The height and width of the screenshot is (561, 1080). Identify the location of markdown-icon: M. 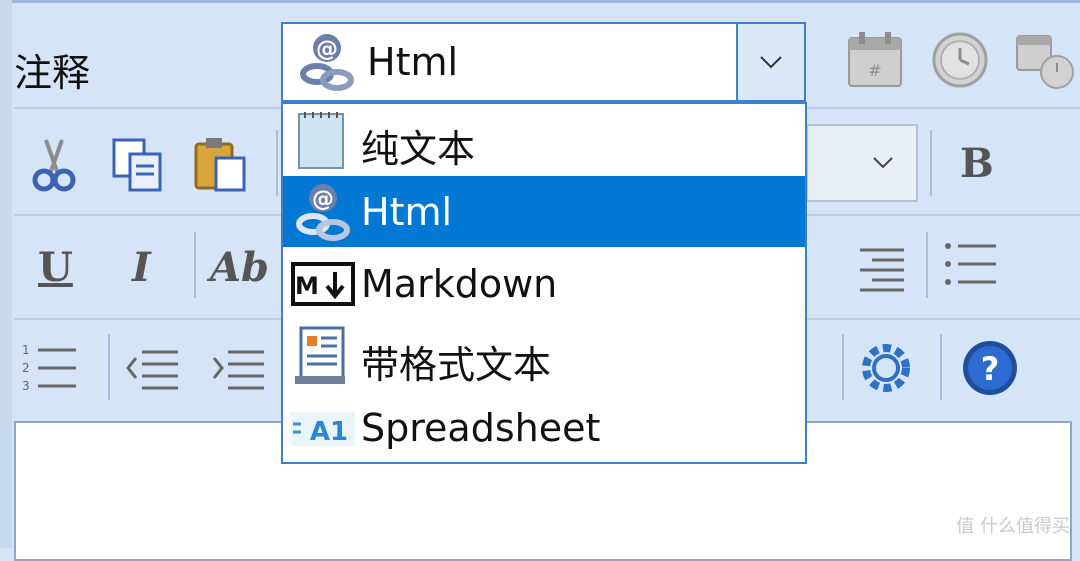
(323, 284).